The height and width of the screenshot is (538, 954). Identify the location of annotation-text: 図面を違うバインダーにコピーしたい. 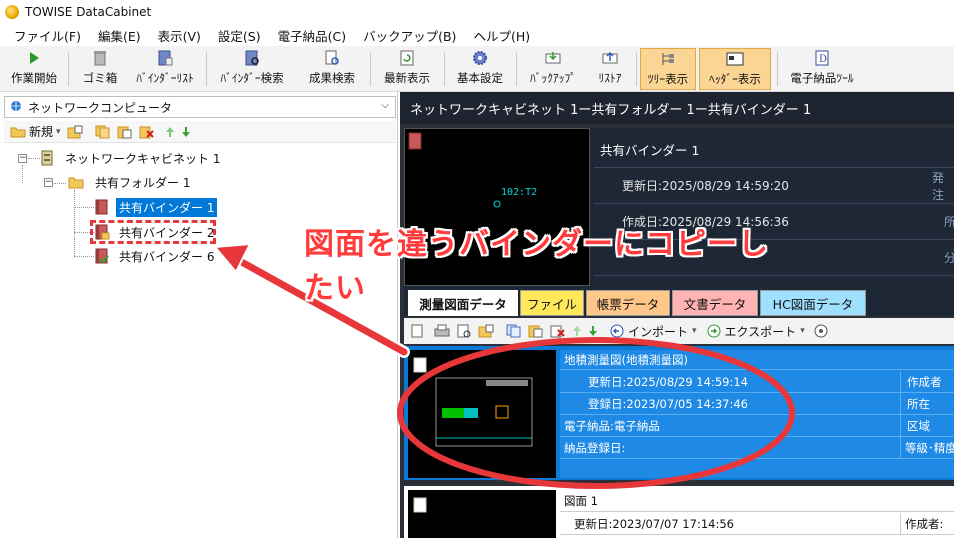
(536, 266).